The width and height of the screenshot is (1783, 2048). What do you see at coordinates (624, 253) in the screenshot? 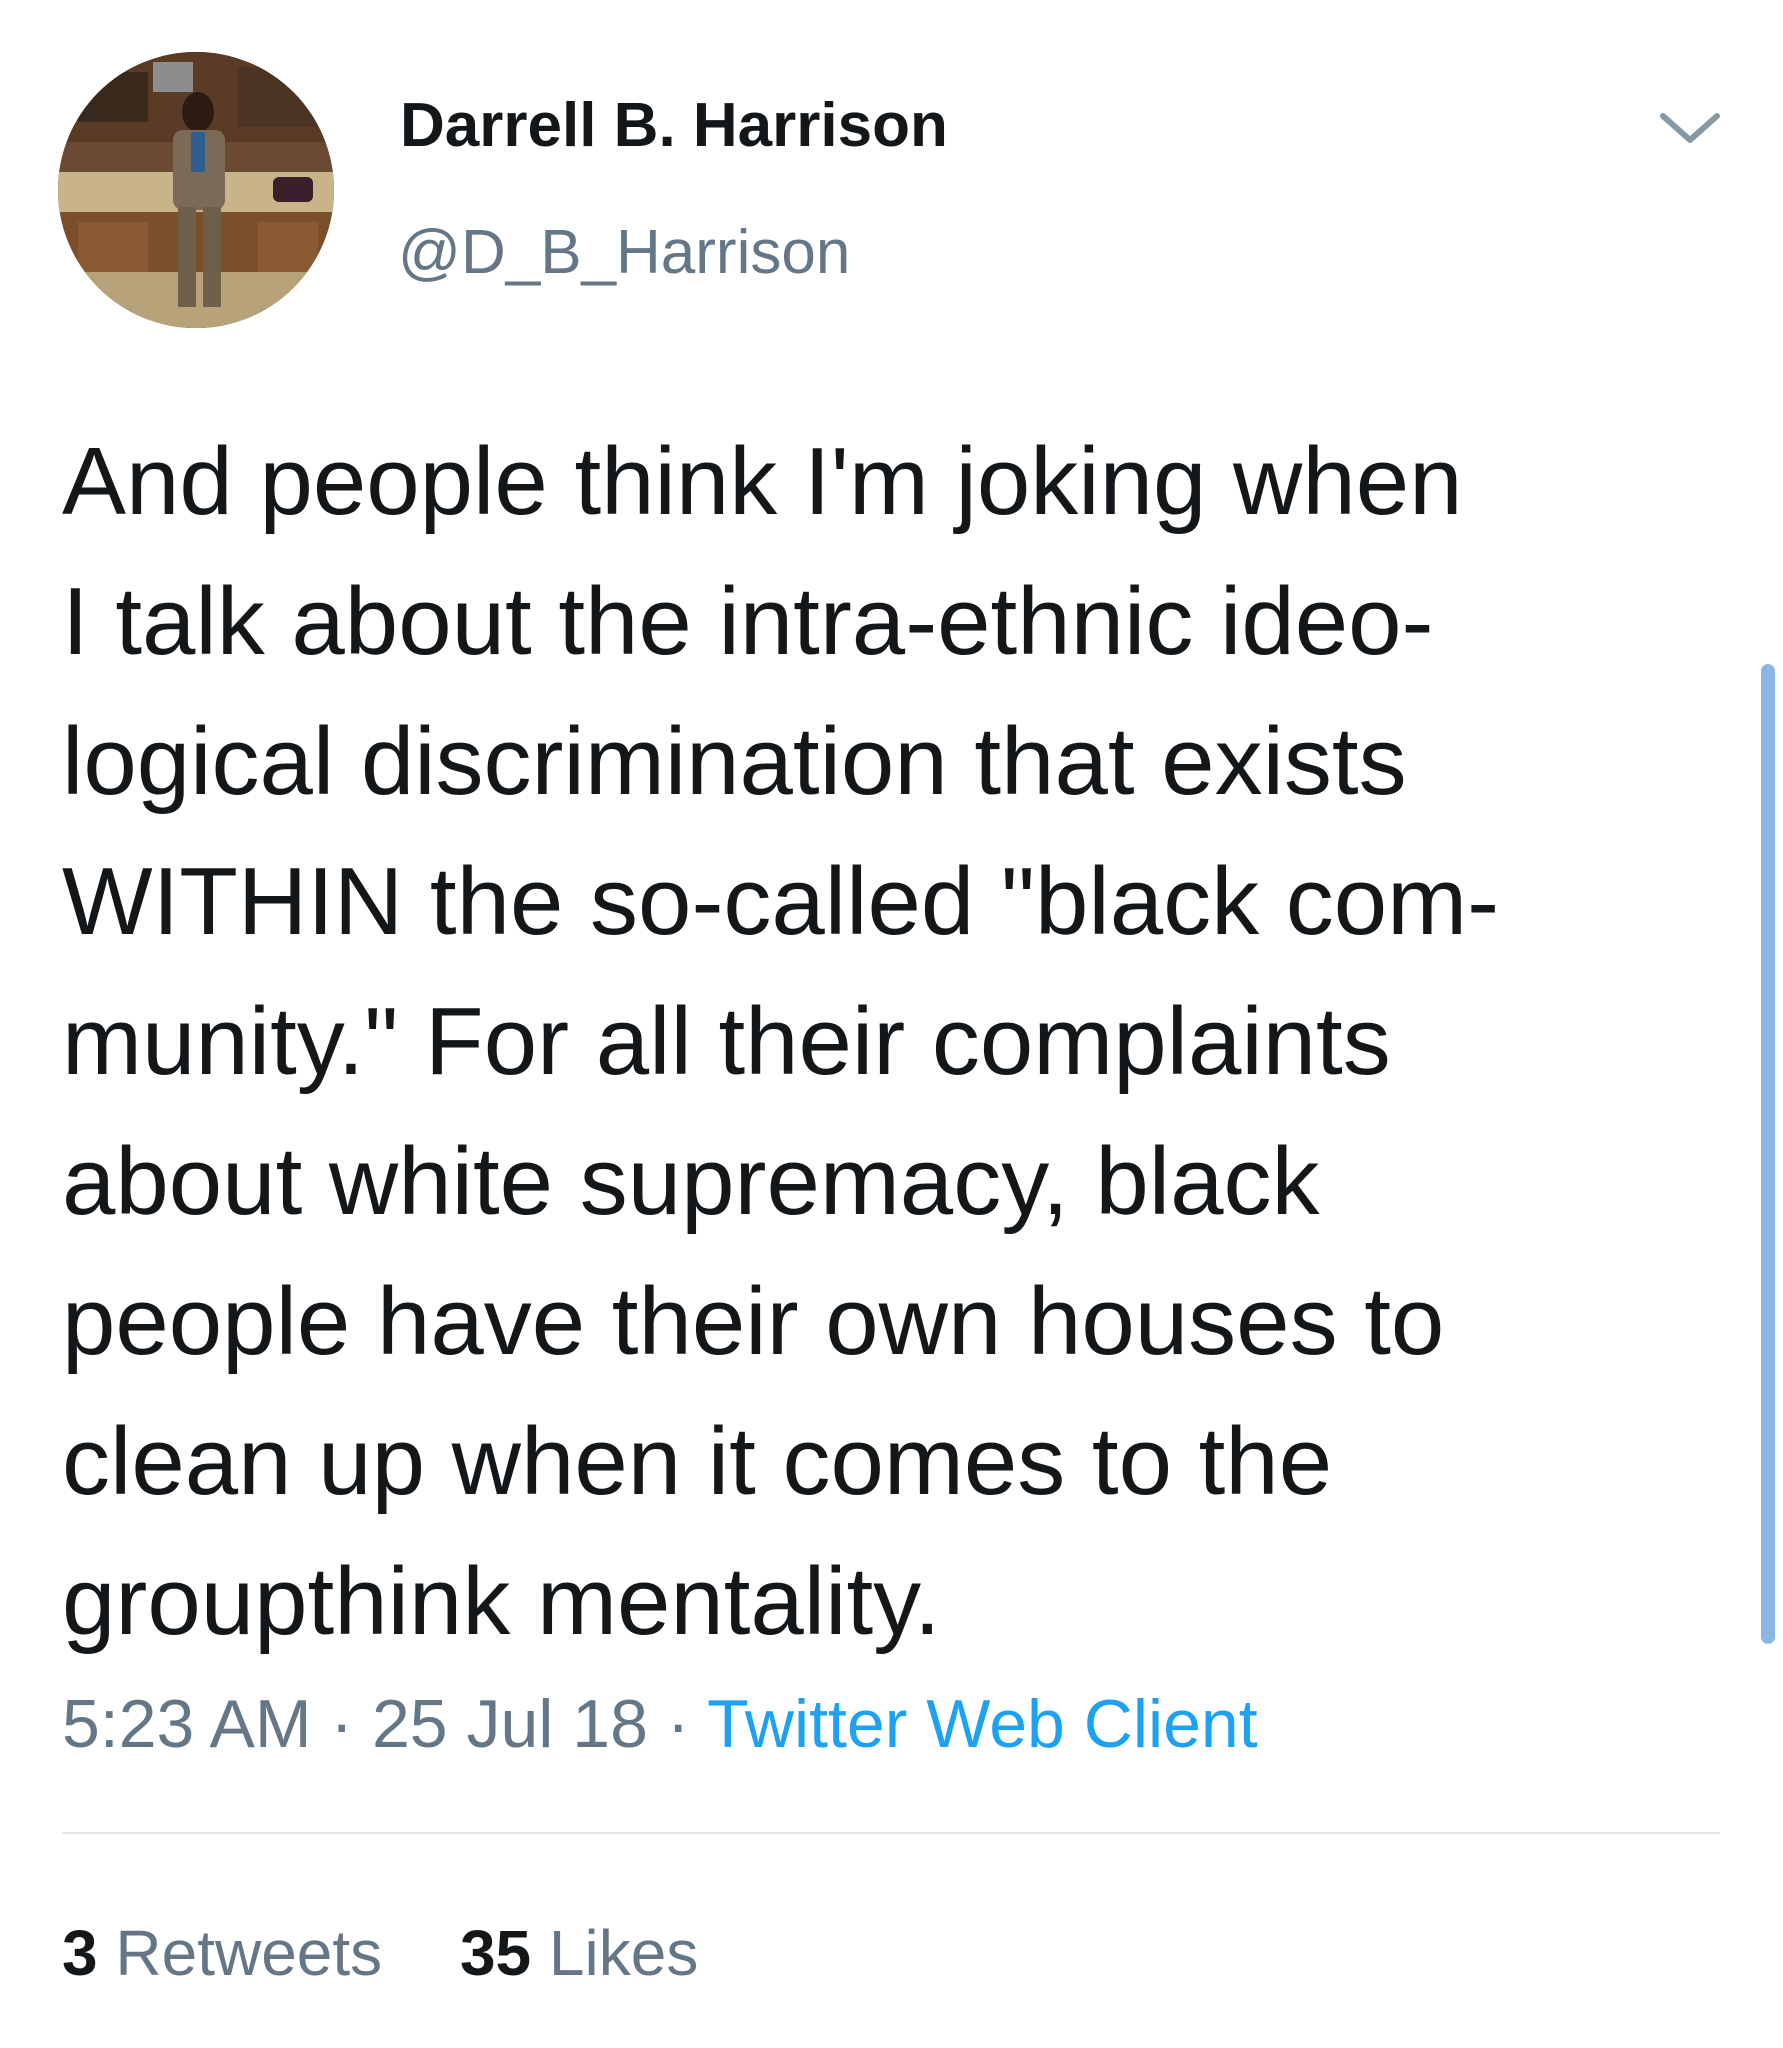
I see `author-handle: @D_B_Harrison` at bounding box center [624, 253].